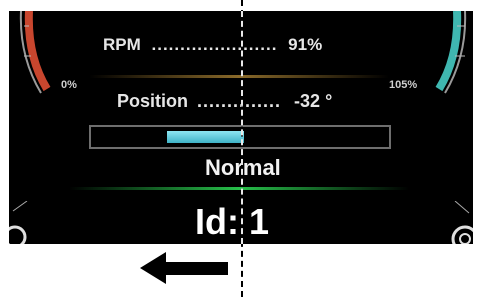  Describe the element at coordinates (35, 52) in the screenshot. I see `left-gauge-arc-icon` at that location.